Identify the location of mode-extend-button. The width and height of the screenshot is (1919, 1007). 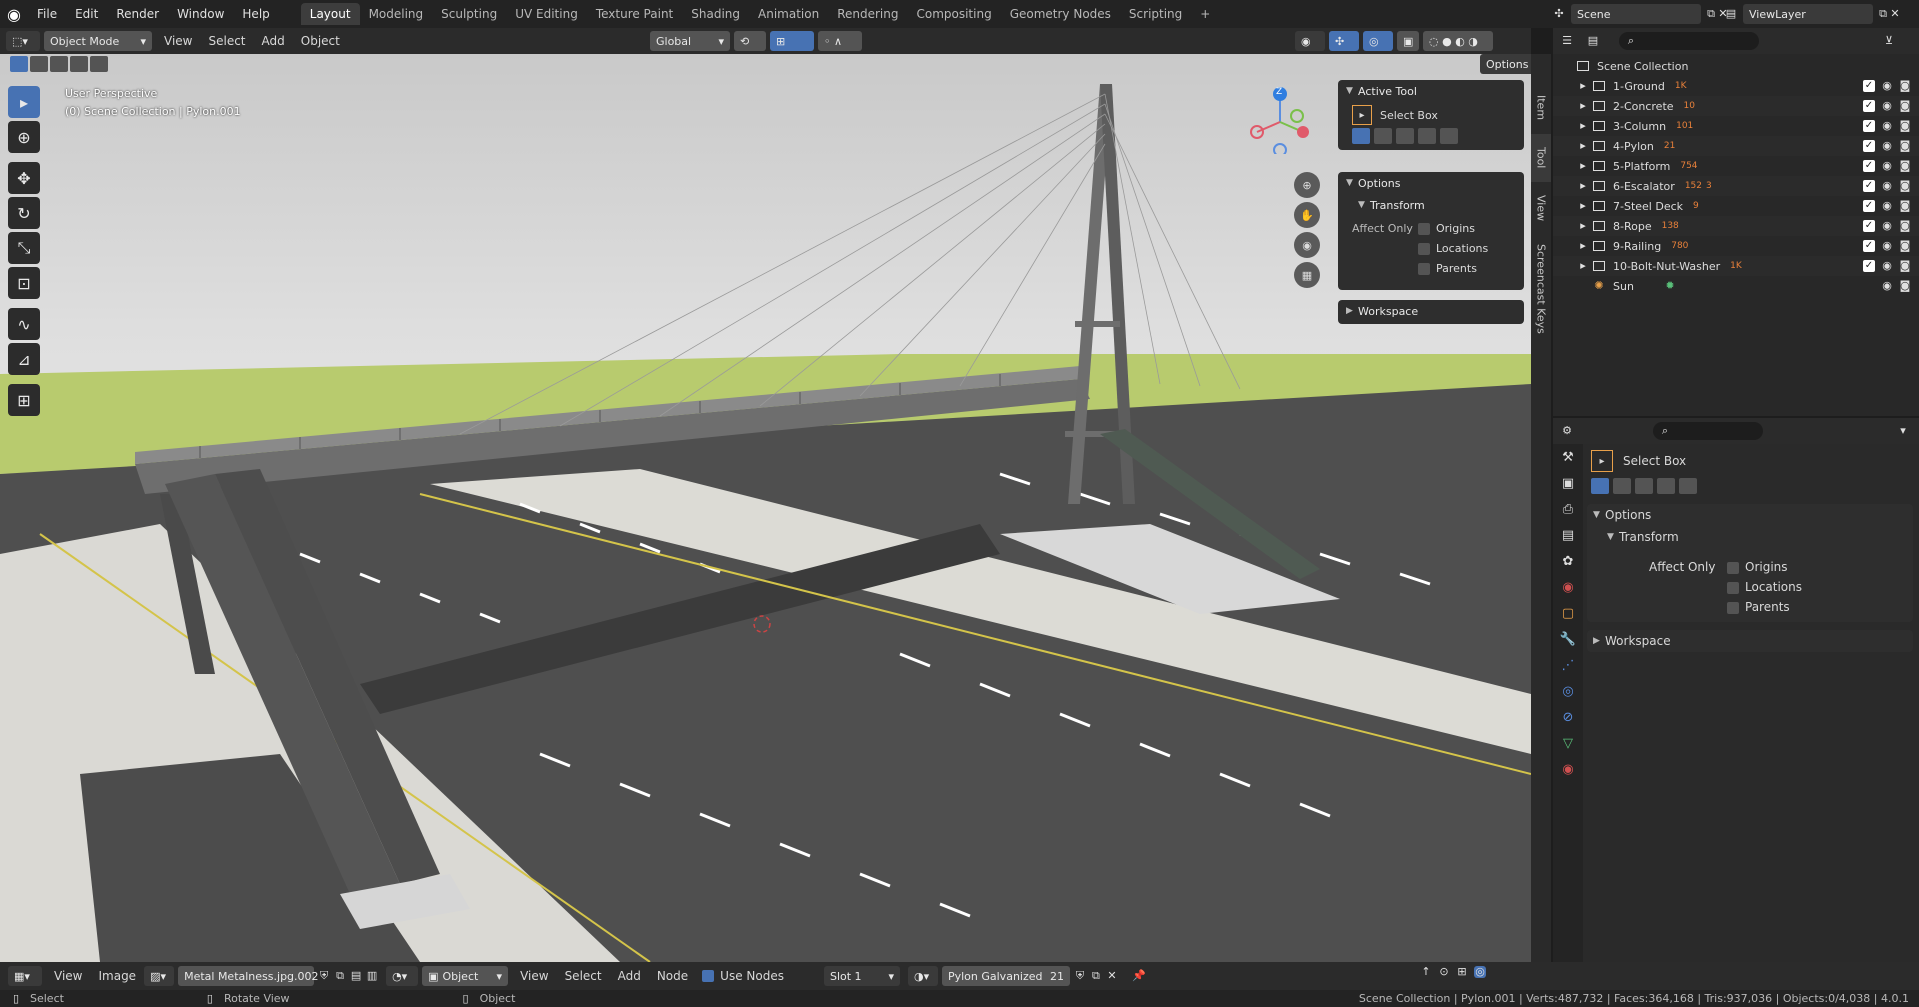
(1383, 136).